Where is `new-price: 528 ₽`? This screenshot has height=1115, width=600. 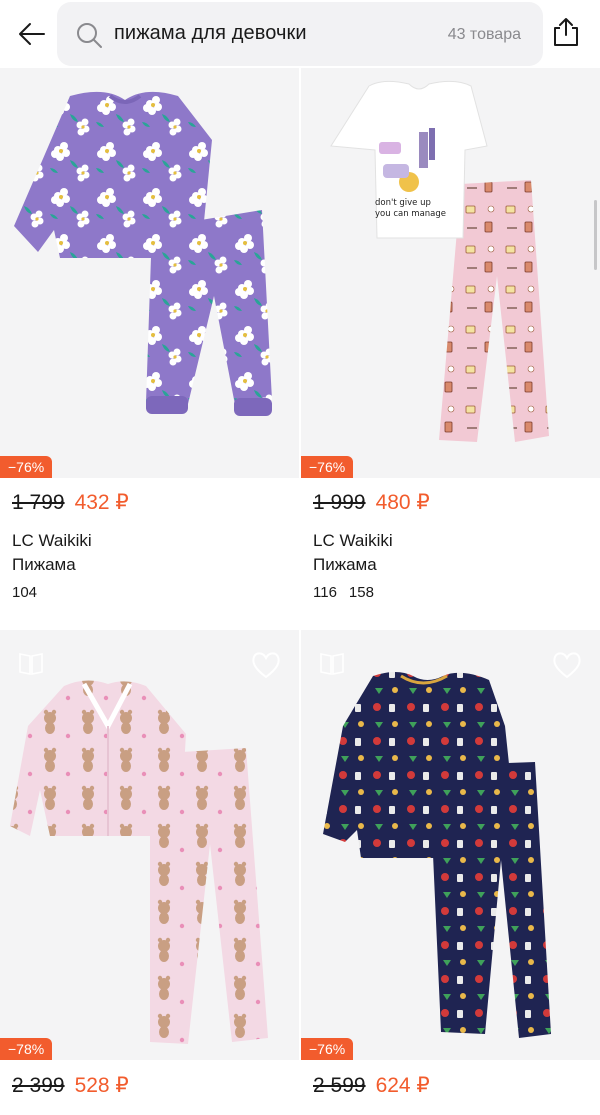 new-price: 528 ₽ is located at coordinates (101, 1085).